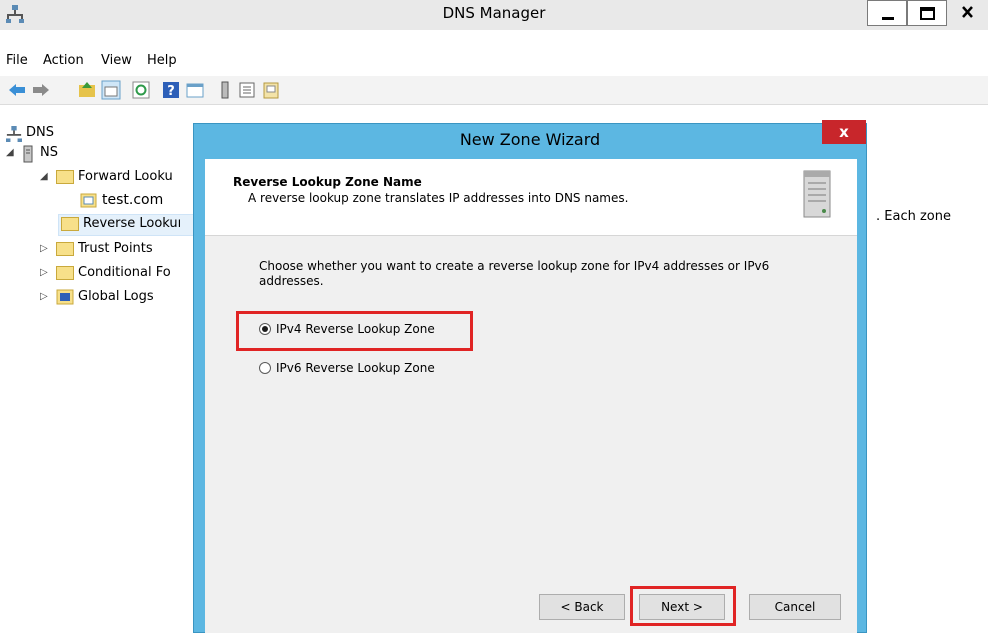 The width and height of the screenshot is (988, 633). What do you see at coordinates (247, 90) in the screenshot?
I see `list-icon` at bounding box center [247, 90].